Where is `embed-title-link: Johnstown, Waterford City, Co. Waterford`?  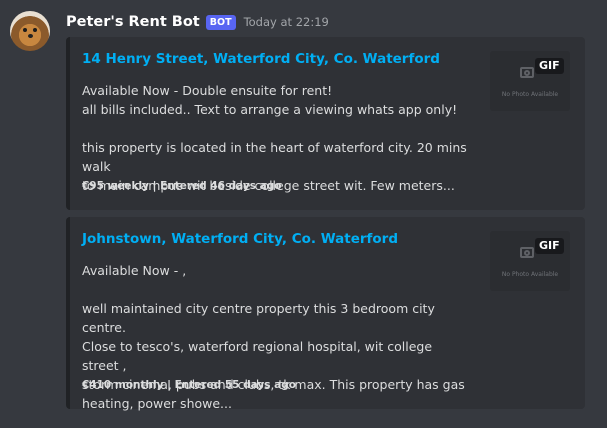
embed-title-link: Johnstown, Waterford City, Co. Waterford is located at coordinates (240, 239).